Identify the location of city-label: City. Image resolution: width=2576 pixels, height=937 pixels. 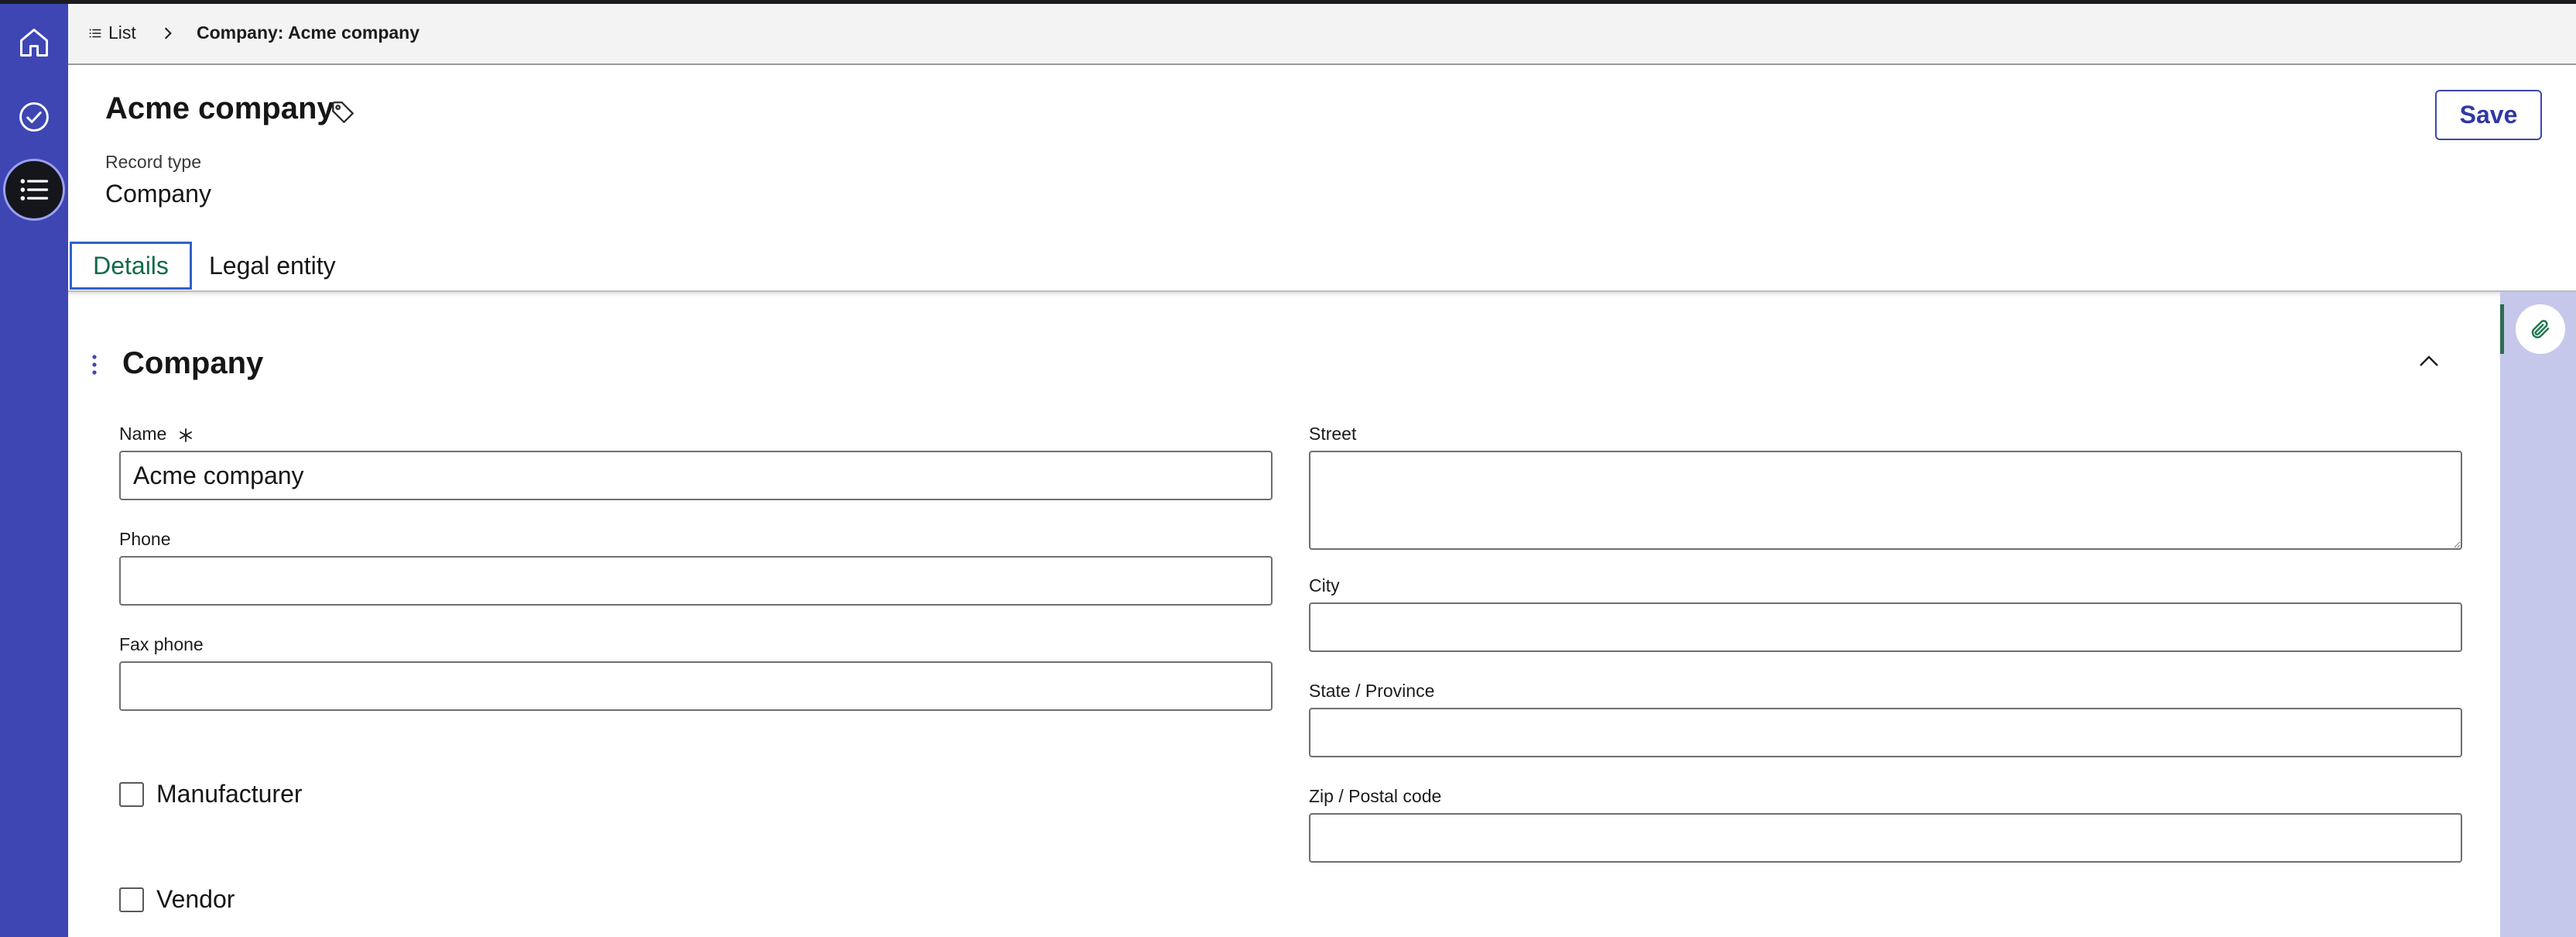
(1324, 585).